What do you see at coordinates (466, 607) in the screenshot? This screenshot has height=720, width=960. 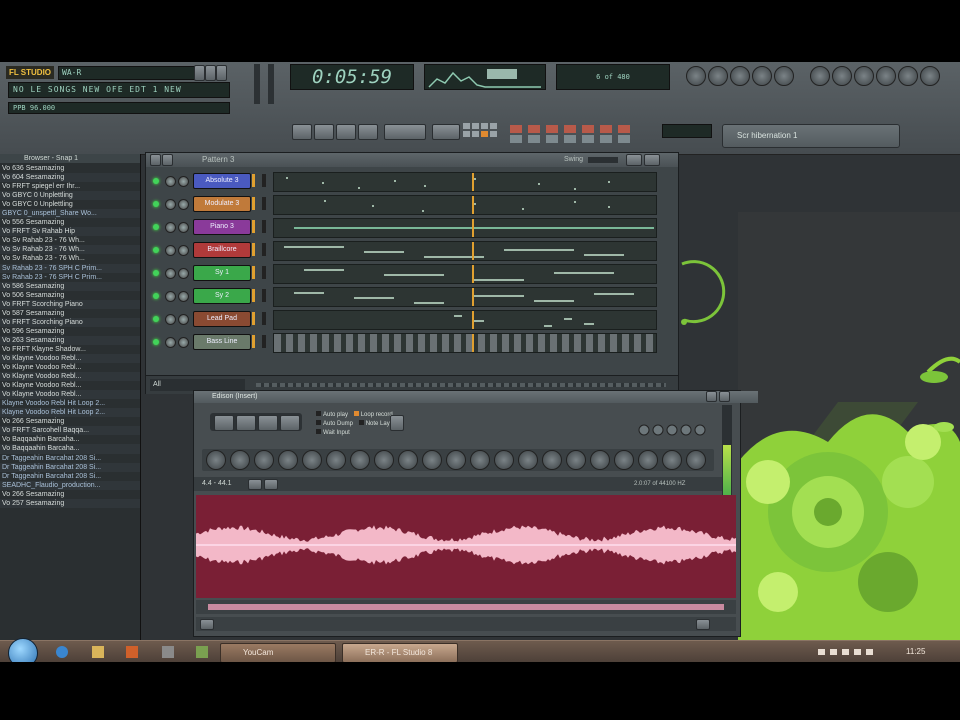 I see `edison-scrollbar` at bounding box center [466, 607].